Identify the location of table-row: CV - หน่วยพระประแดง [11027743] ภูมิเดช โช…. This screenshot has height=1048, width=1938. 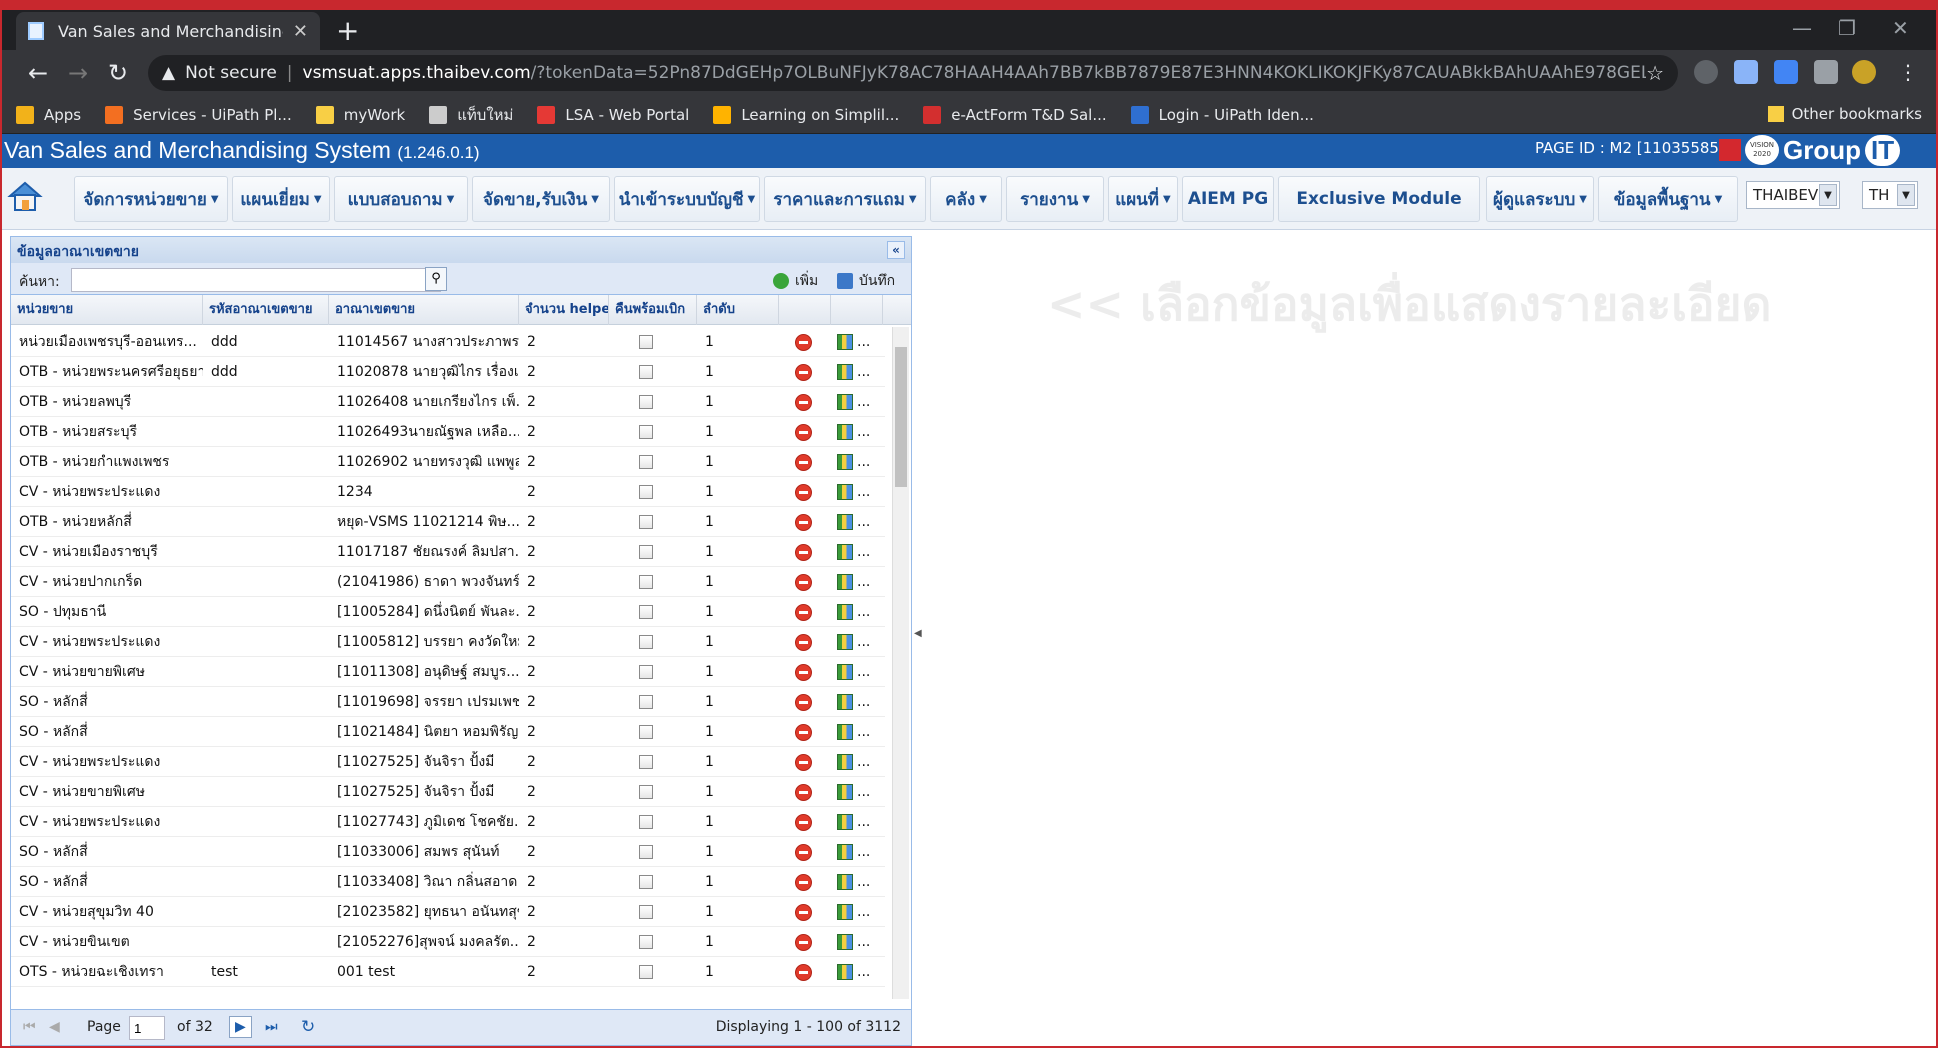
(448, 822).